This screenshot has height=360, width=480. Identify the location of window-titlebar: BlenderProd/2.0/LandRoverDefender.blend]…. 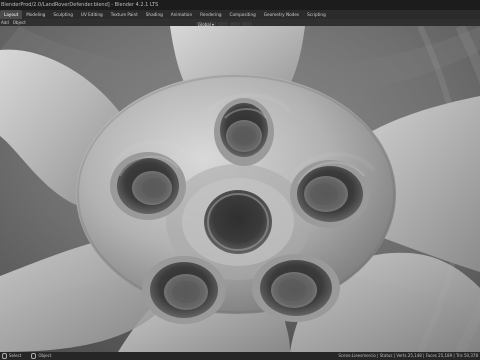
(240, 5).